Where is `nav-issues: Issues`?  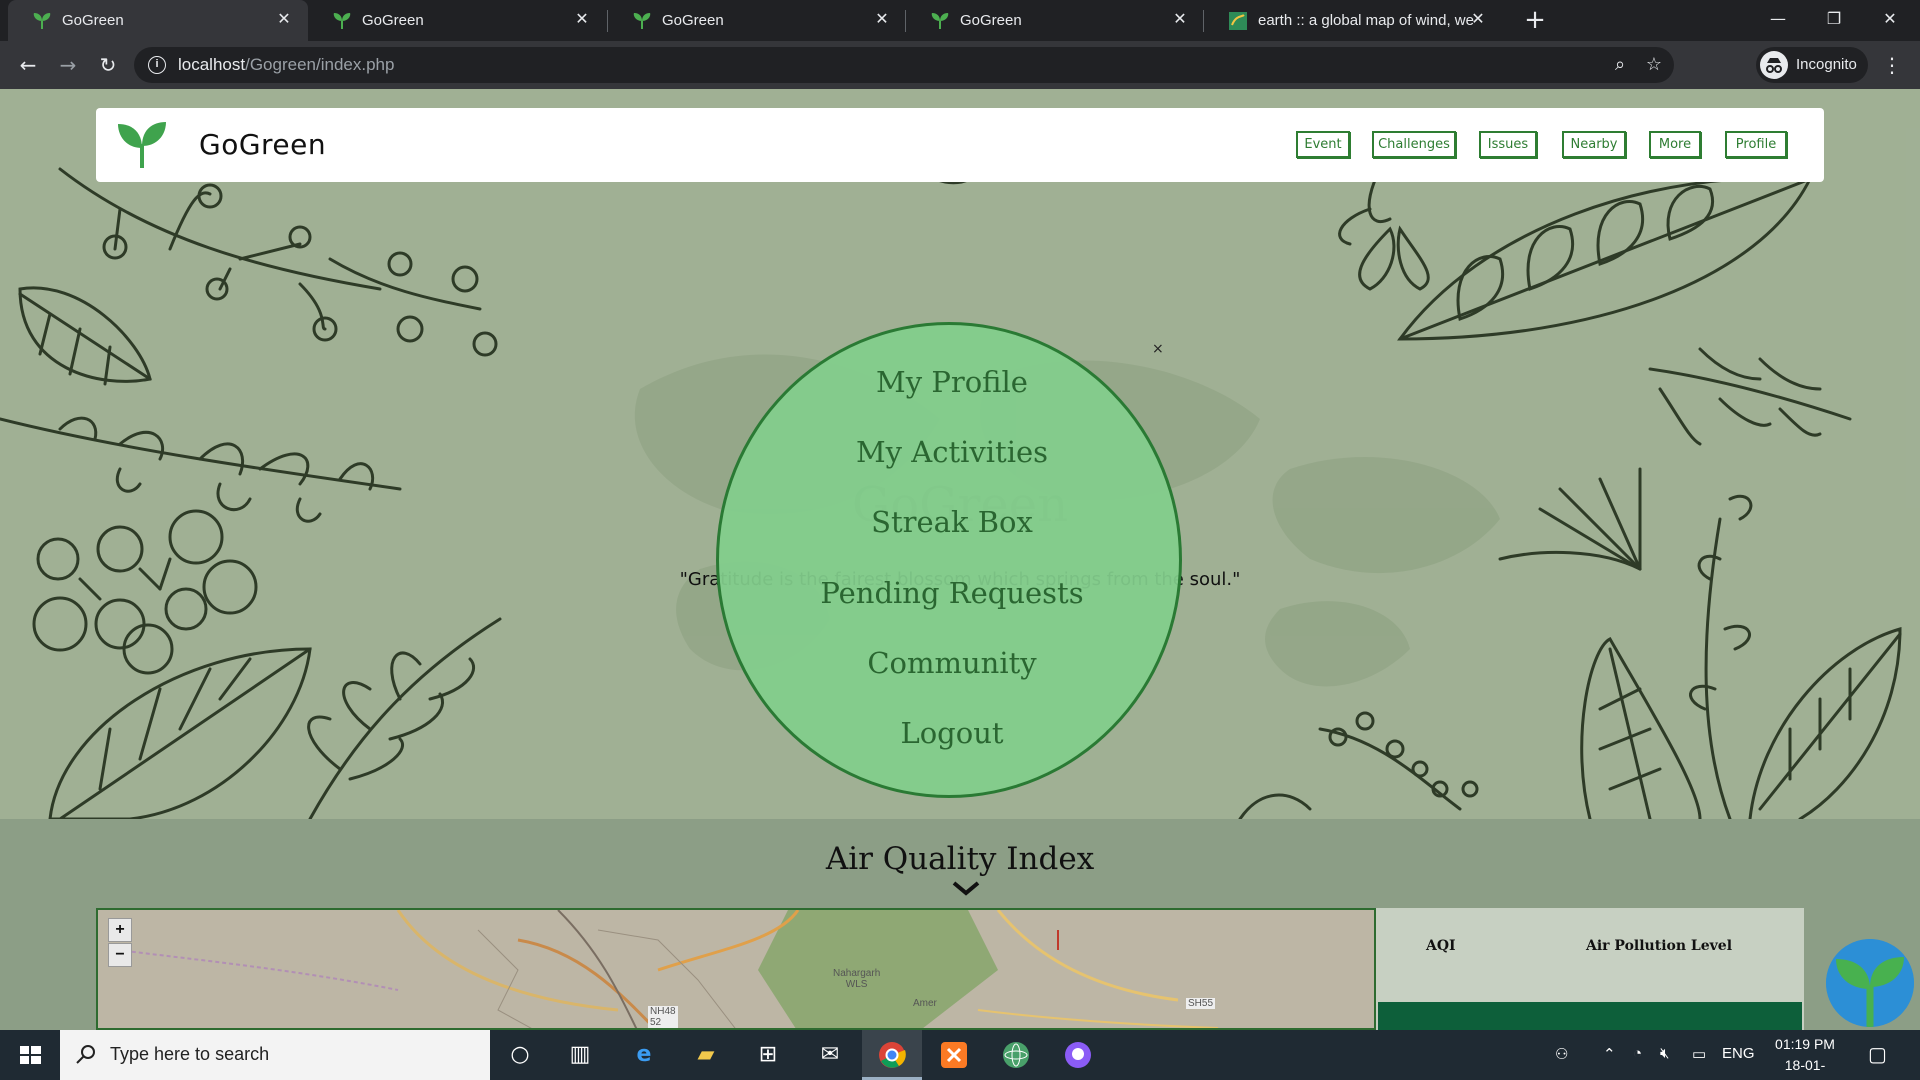
nav-issues: Issues is located at coordinates (1508, 144).